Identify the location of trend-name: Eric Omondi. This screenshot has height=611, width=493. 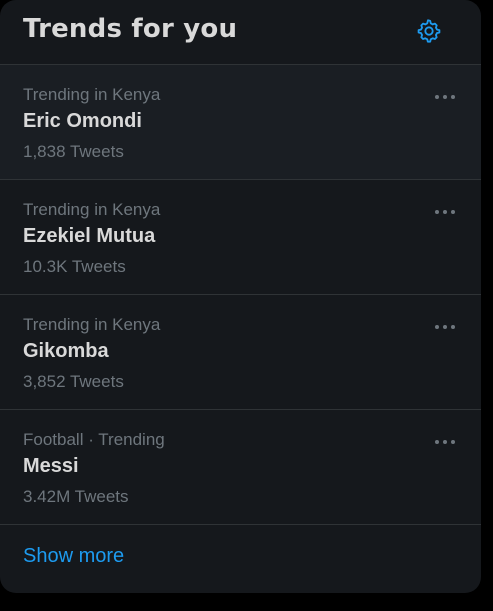
(82, 121).